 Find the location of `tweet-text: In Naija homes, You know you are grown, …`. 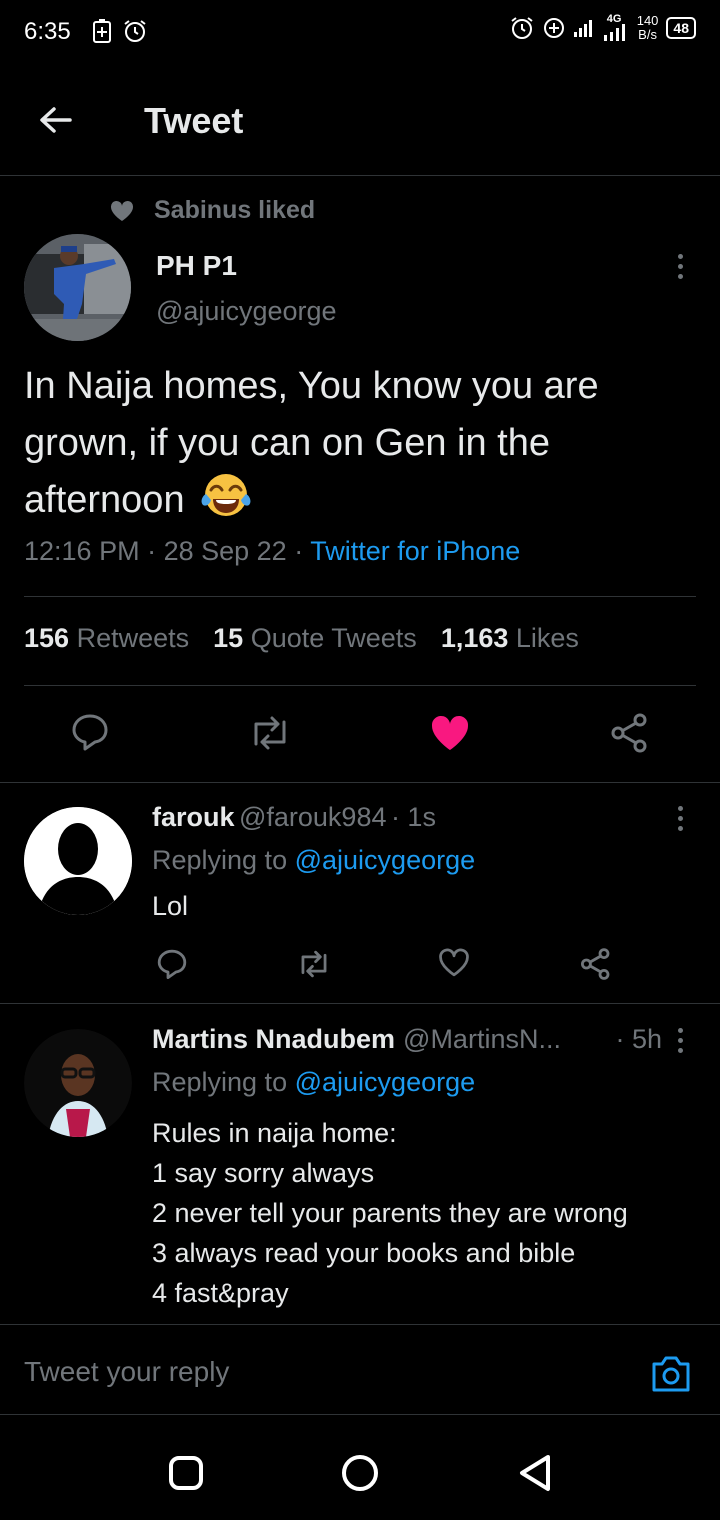

tweet-text: In Naija homes, You know you are grown, … is located at coordinates (359, 447).